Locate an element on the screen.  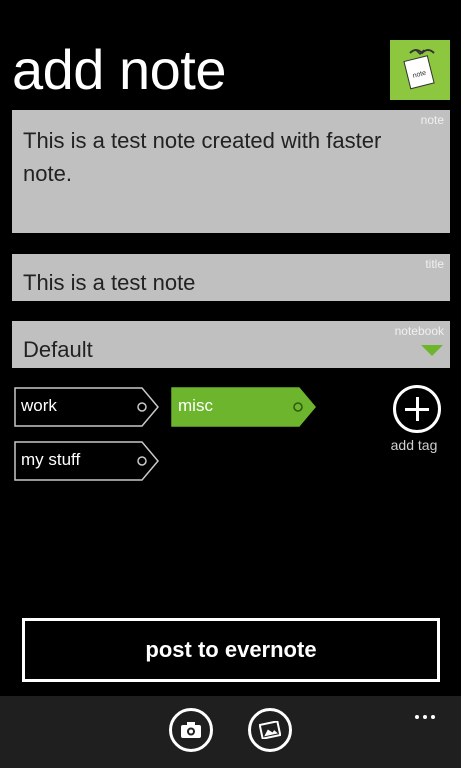
page-title: add note is located at coordinates (119, 69).